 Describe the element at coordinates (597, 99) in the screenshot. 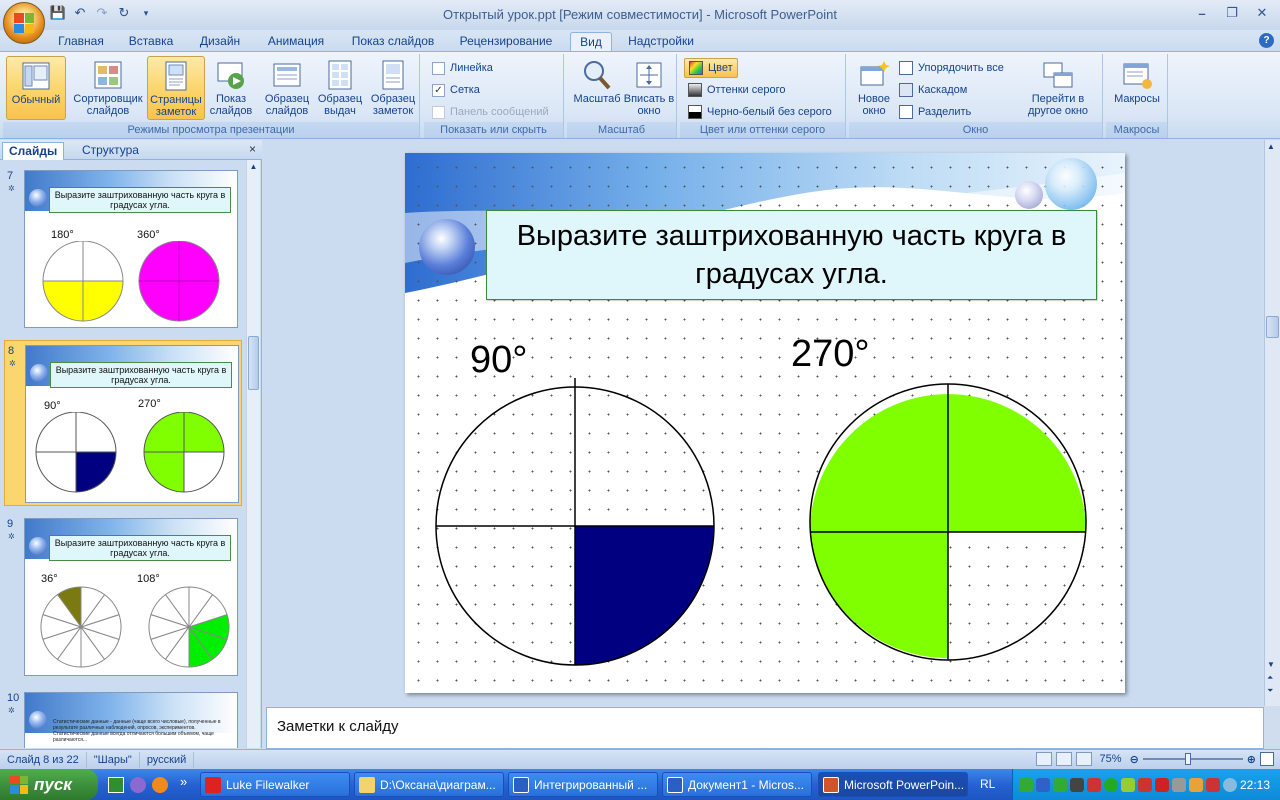

I see `zoom-label: Масштаб` at that location.